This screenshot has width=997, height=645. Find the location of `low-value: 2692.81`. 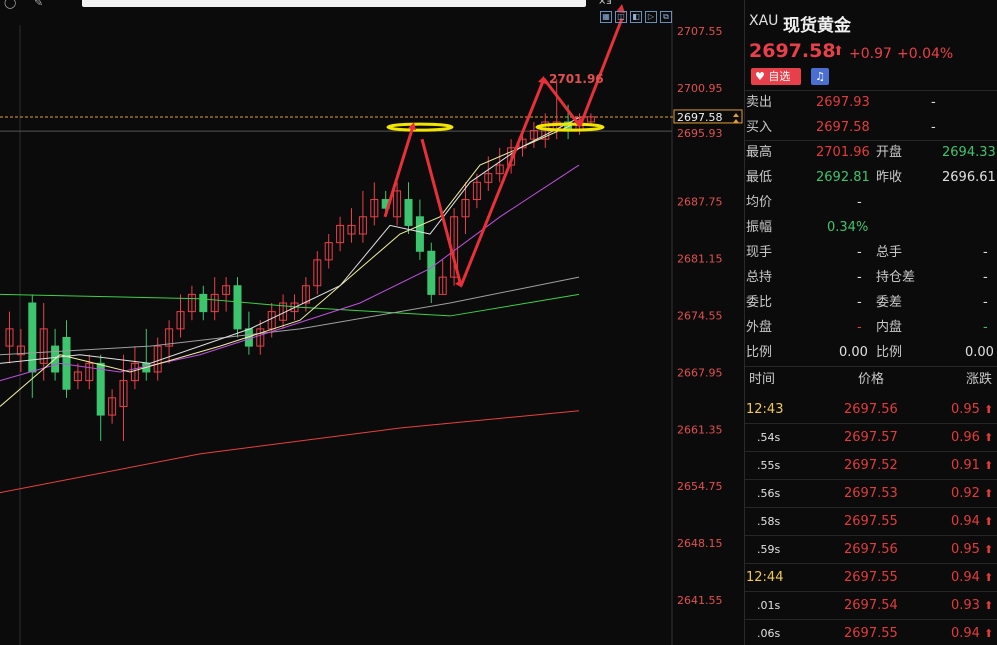

low-value: 2692.81 is located at coordinates (843, 177).